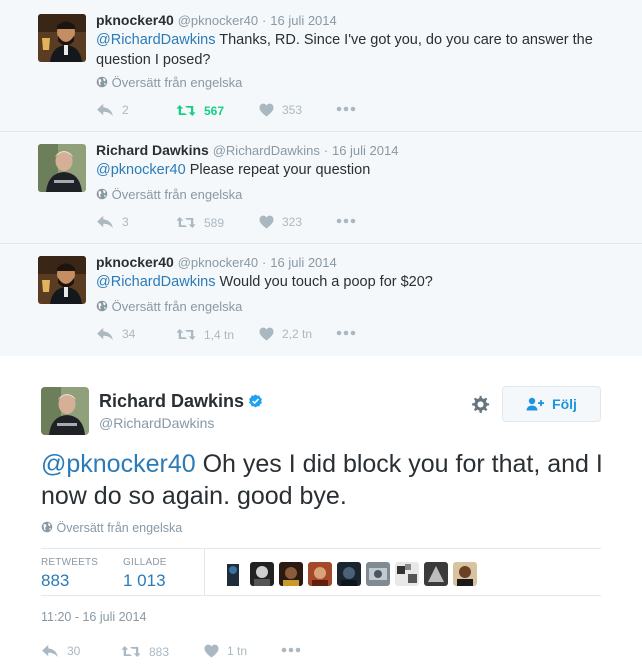 The width and height of the screenshot is (642, 672). I want to click on retweet-button: 883, so click(145, 651).